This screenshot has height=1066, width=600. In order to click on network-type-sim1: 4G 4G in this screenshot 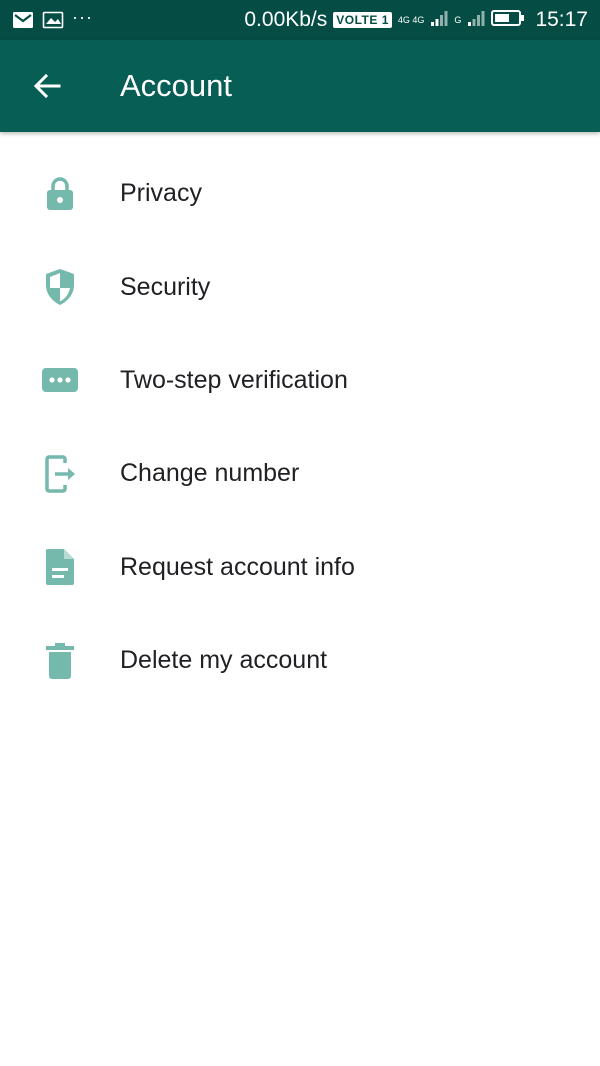, I will do `click(411, 19)`.